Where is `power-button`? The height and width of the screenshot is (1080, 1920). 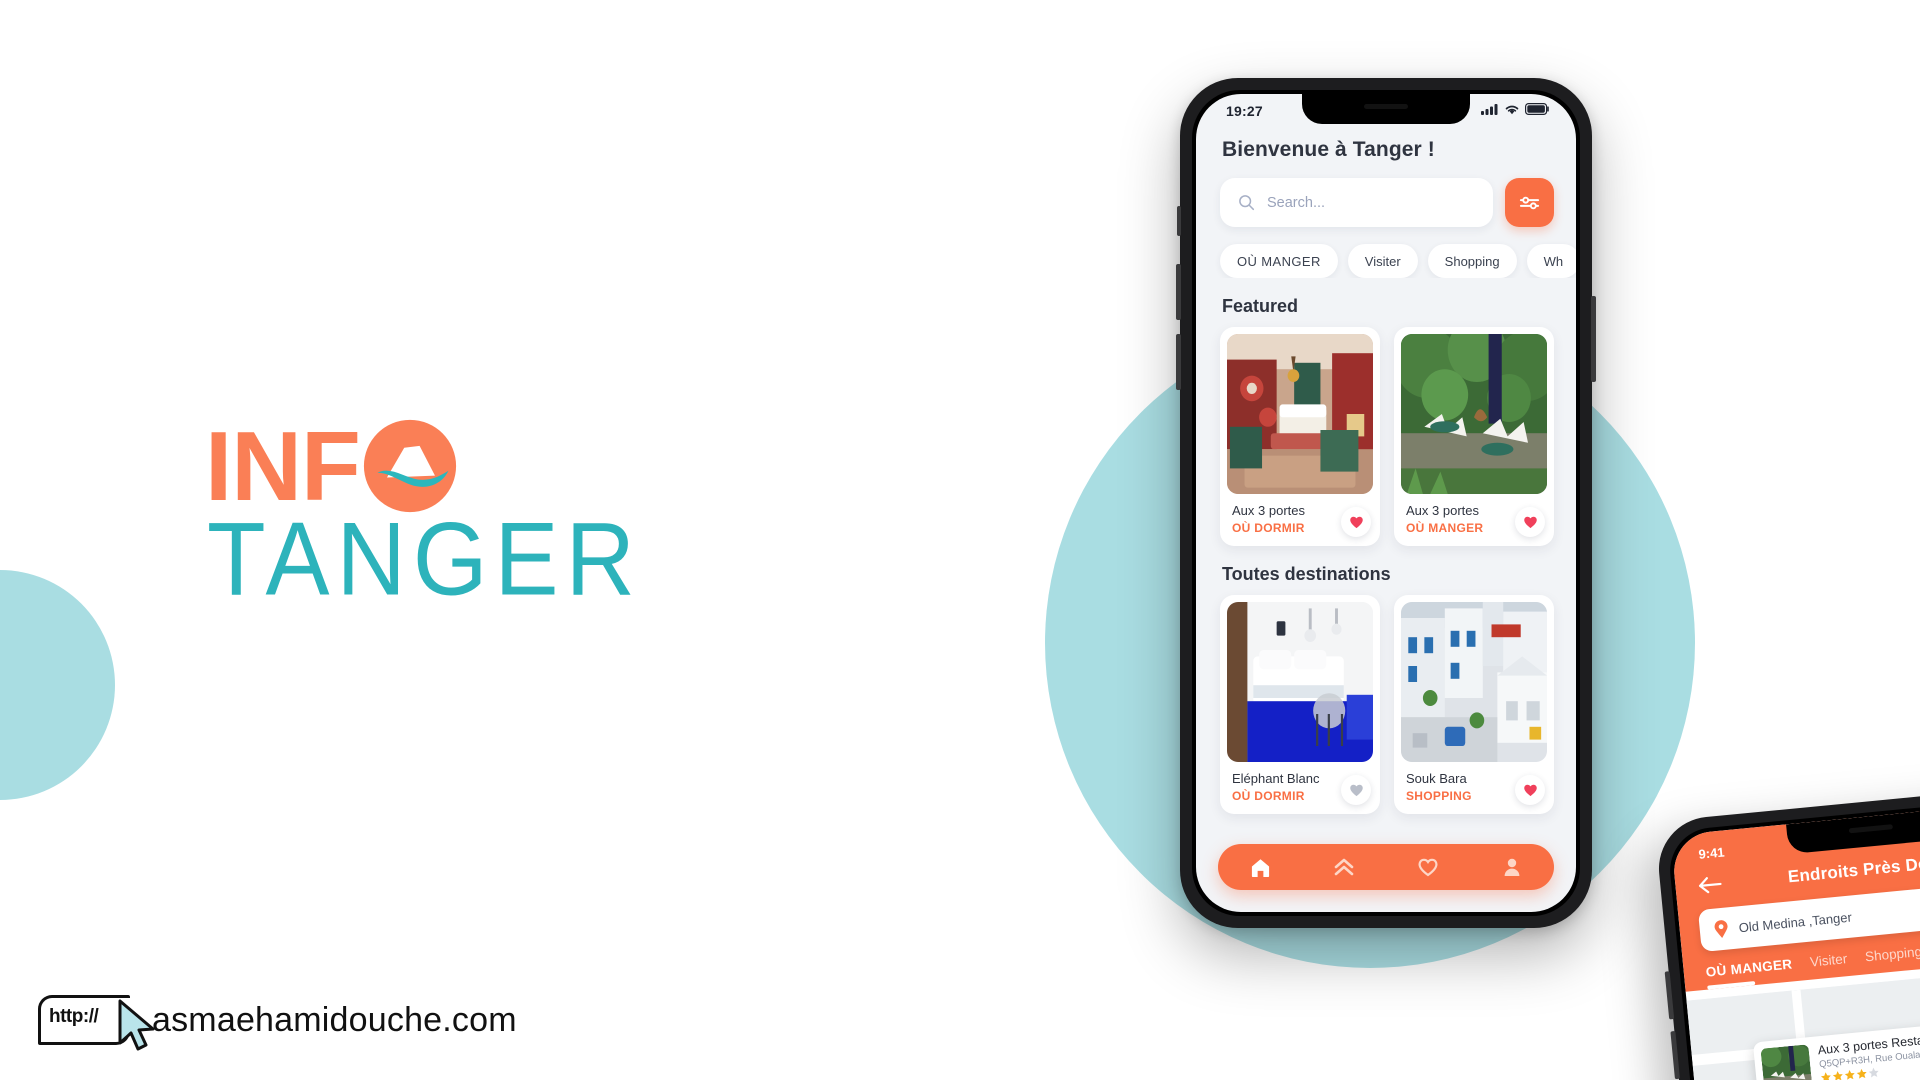 power-button is located at coordinates (1593, 339).